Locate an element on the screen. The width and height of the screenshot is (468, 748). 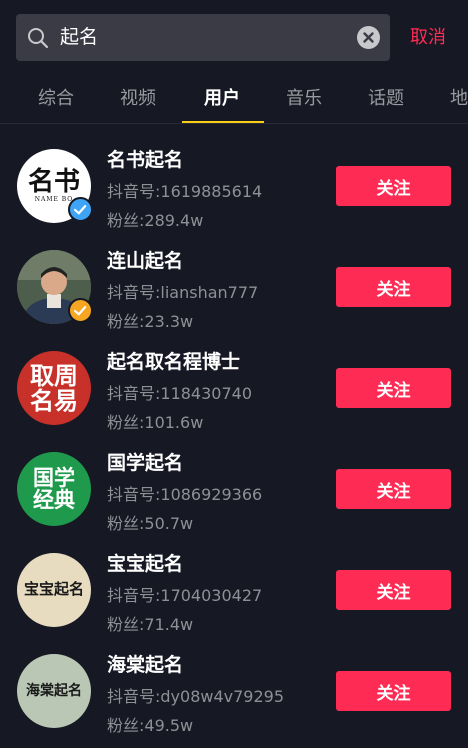
user-fans: 粉丝:289.4w is located at coordinates (155, 220).